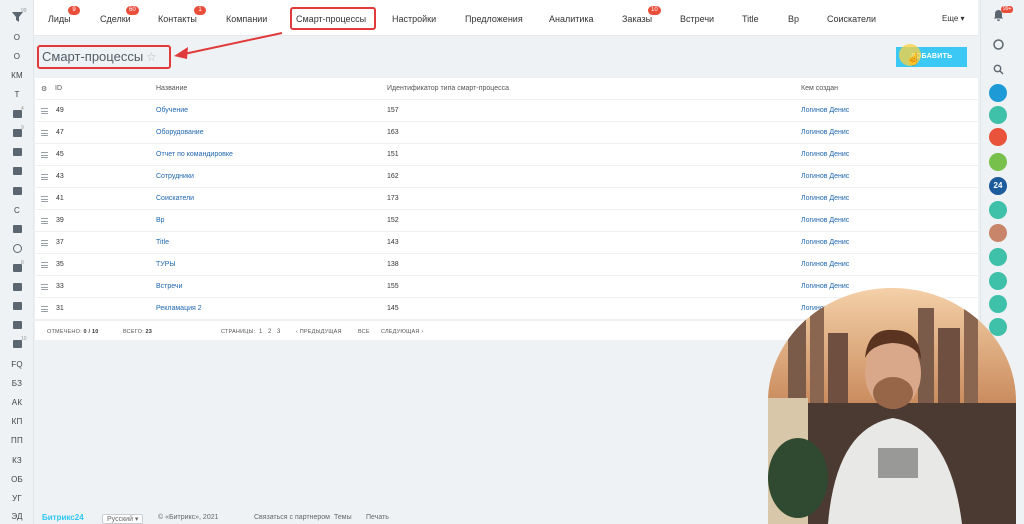 The image size is (1024, 524). Describe the element at coordinates (17, 479) in the screenshot. I see `sidebar-item-ob: ОБ` at that location.